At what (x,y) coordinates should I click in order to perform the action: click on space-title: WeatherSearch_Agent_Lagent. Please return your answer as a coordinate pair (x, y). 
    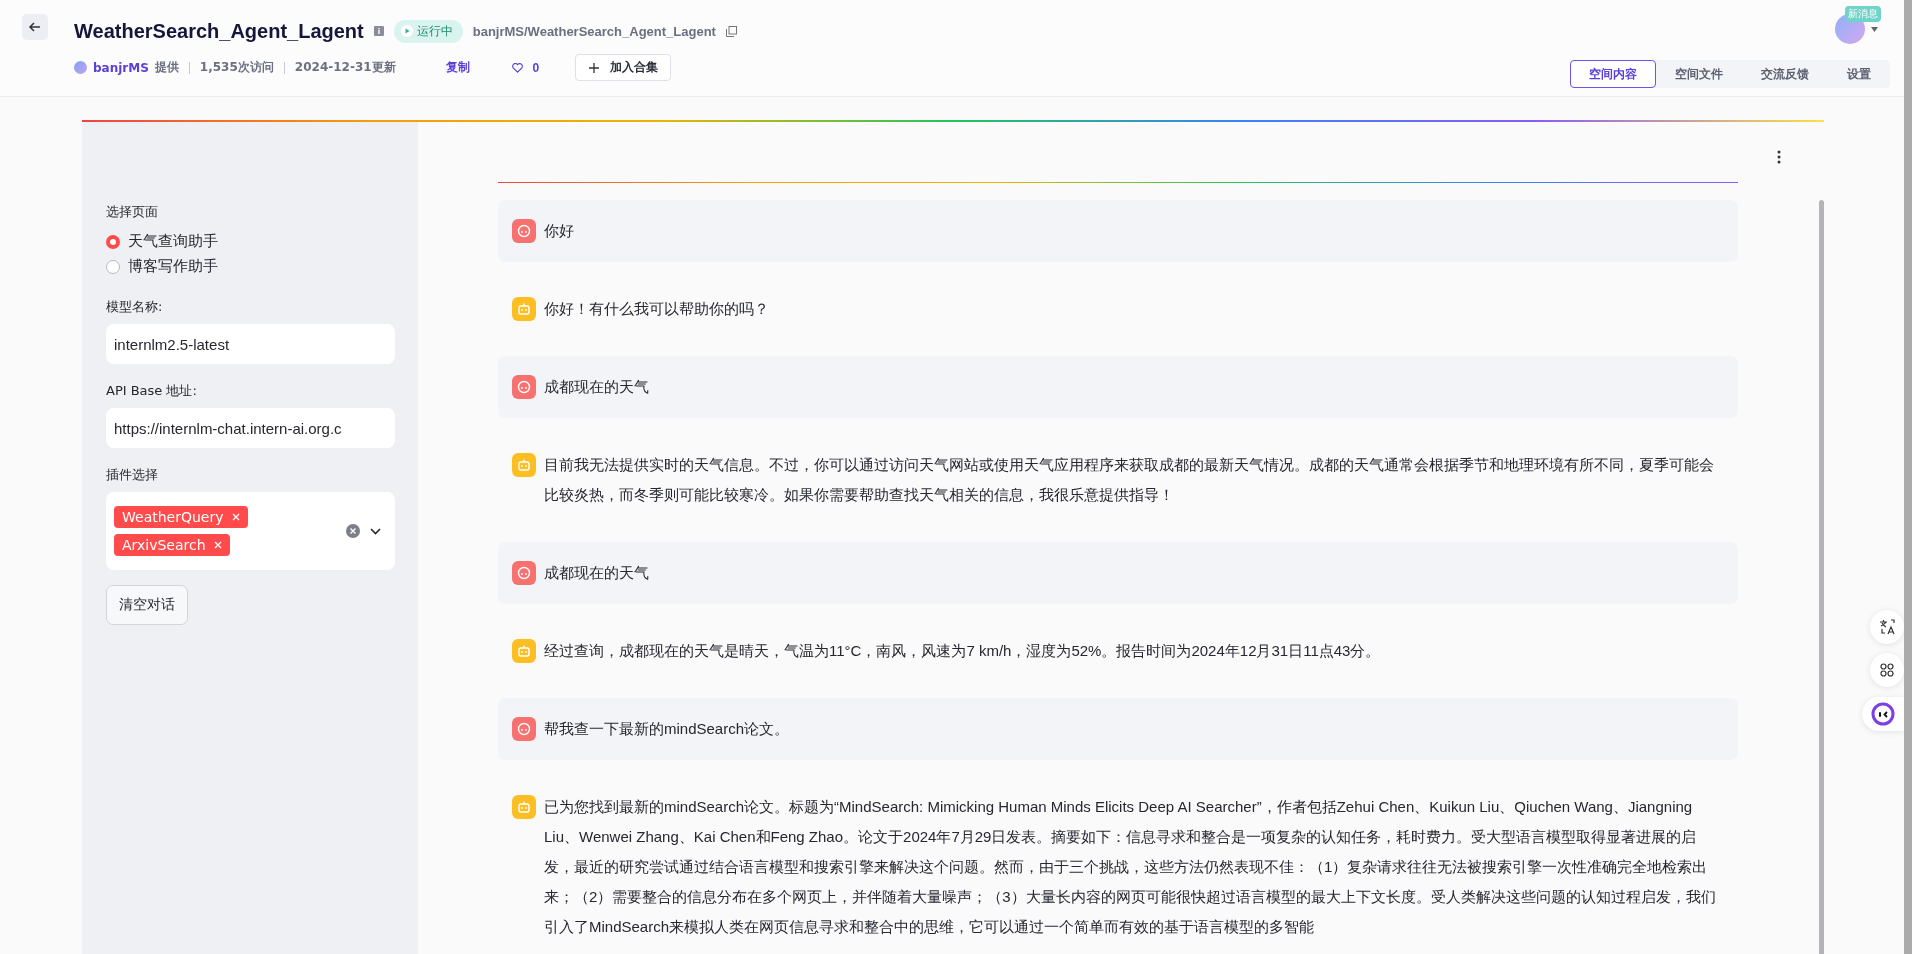
    Looking at the image, I should click on (219, 31).